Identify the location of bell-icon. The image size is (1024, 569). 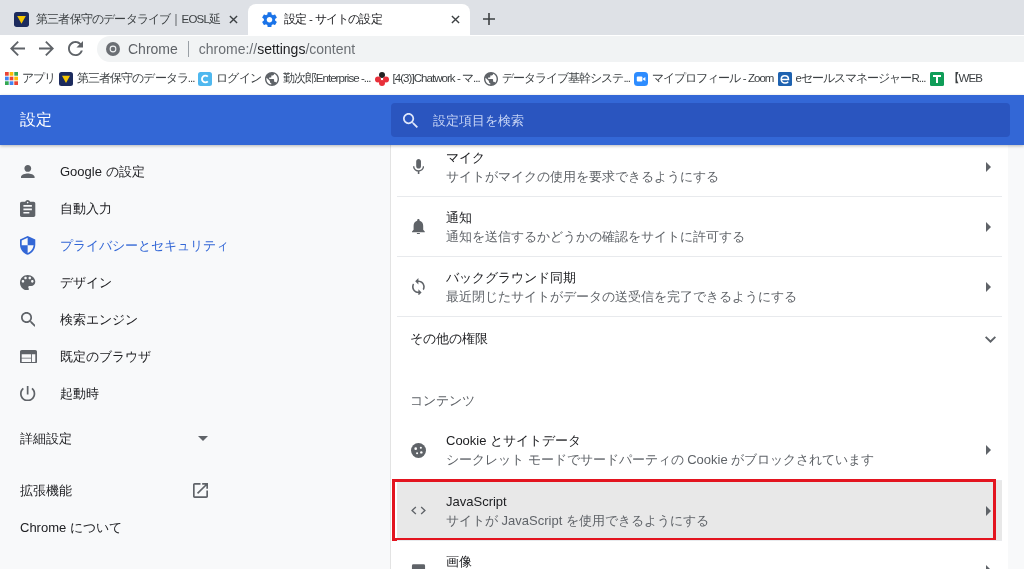
(418, 226).